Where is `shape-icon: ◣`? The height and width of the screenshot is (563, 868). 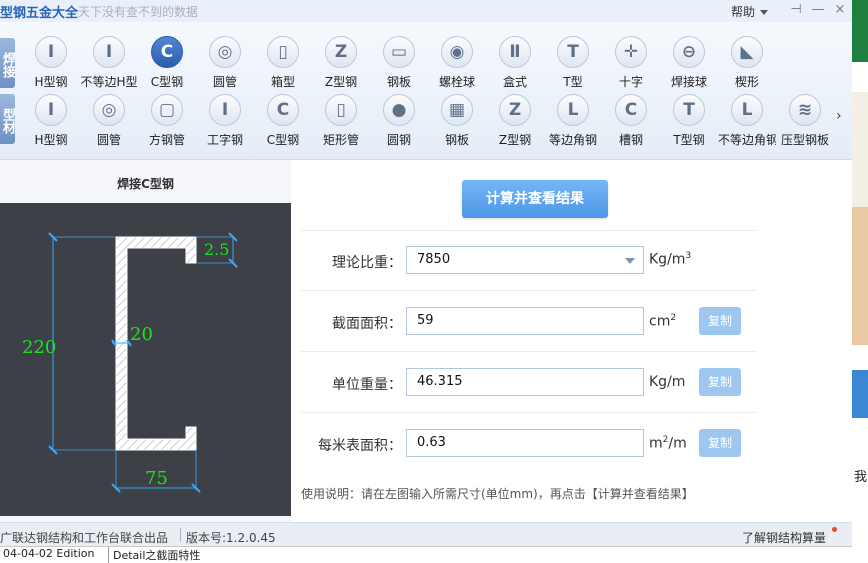 shape-icon: ◣ is located at coordinates (747, 52).